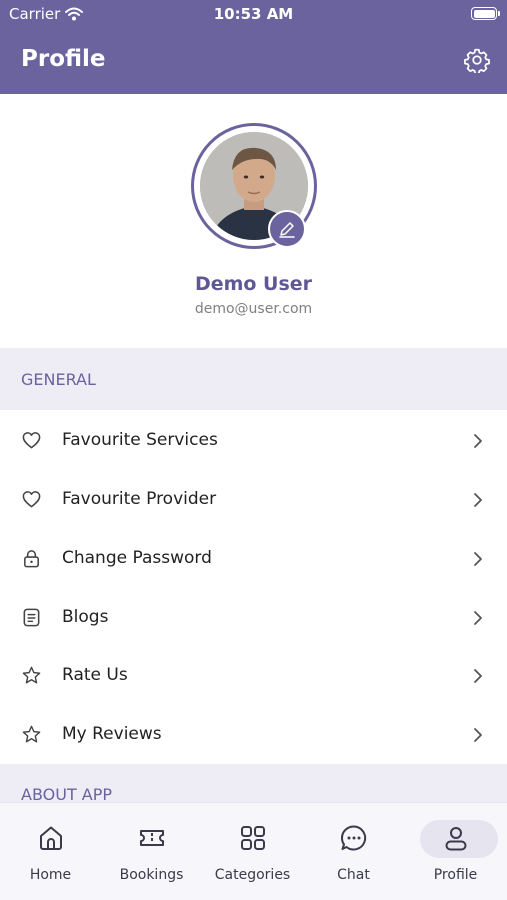 This screenshot has height=900, width=507. What do you see at coordinates (31, 559) in the screenshot?
I see `lock-icon` at bounding box center [31, 559].